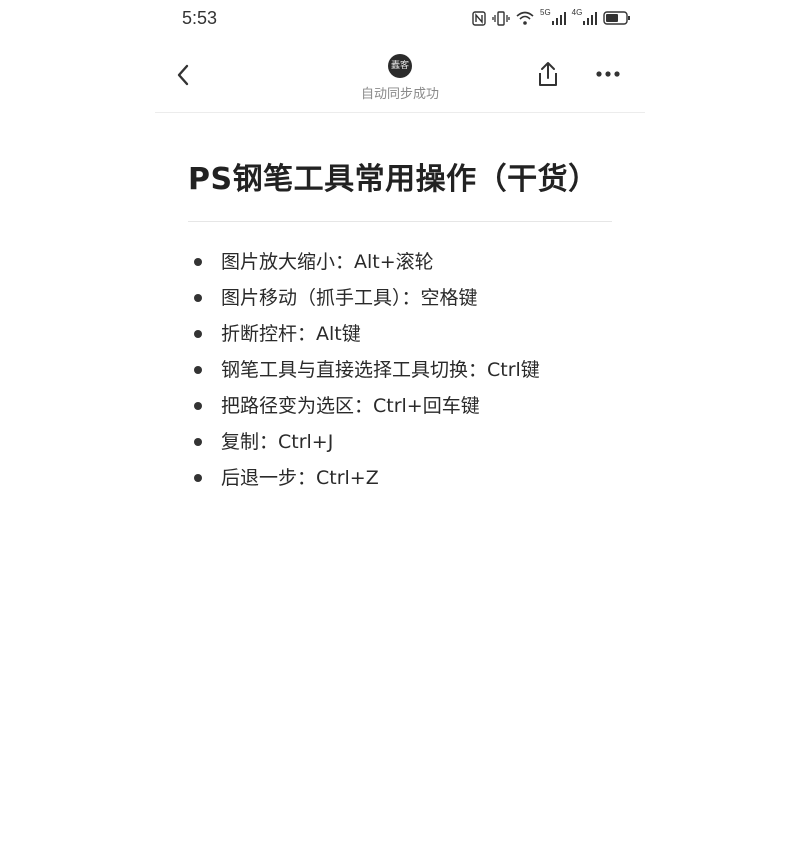 This screenshot has width=800, height=853. Describe the element at coordinates (399, 94) in the screenshot. I see `sync-status: 自动同步成功` at that location.